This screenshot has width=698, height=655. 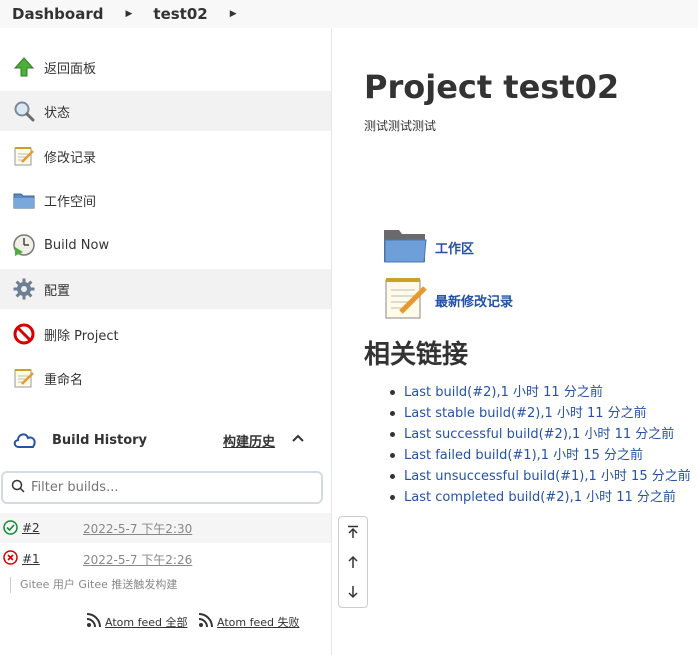 What do you see at coordinates (93, 585) in the screenshot?
I see `build-description: Gitee 用户 Gitee 推送触发构建` at bounding box center [93, 585].